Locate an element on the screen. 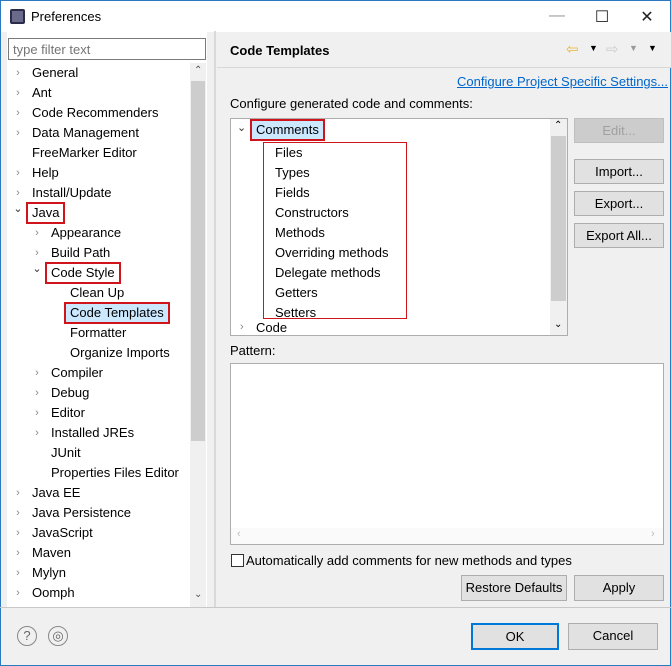  view-menu-icon: ▼ is located at coordinates (652, 48).